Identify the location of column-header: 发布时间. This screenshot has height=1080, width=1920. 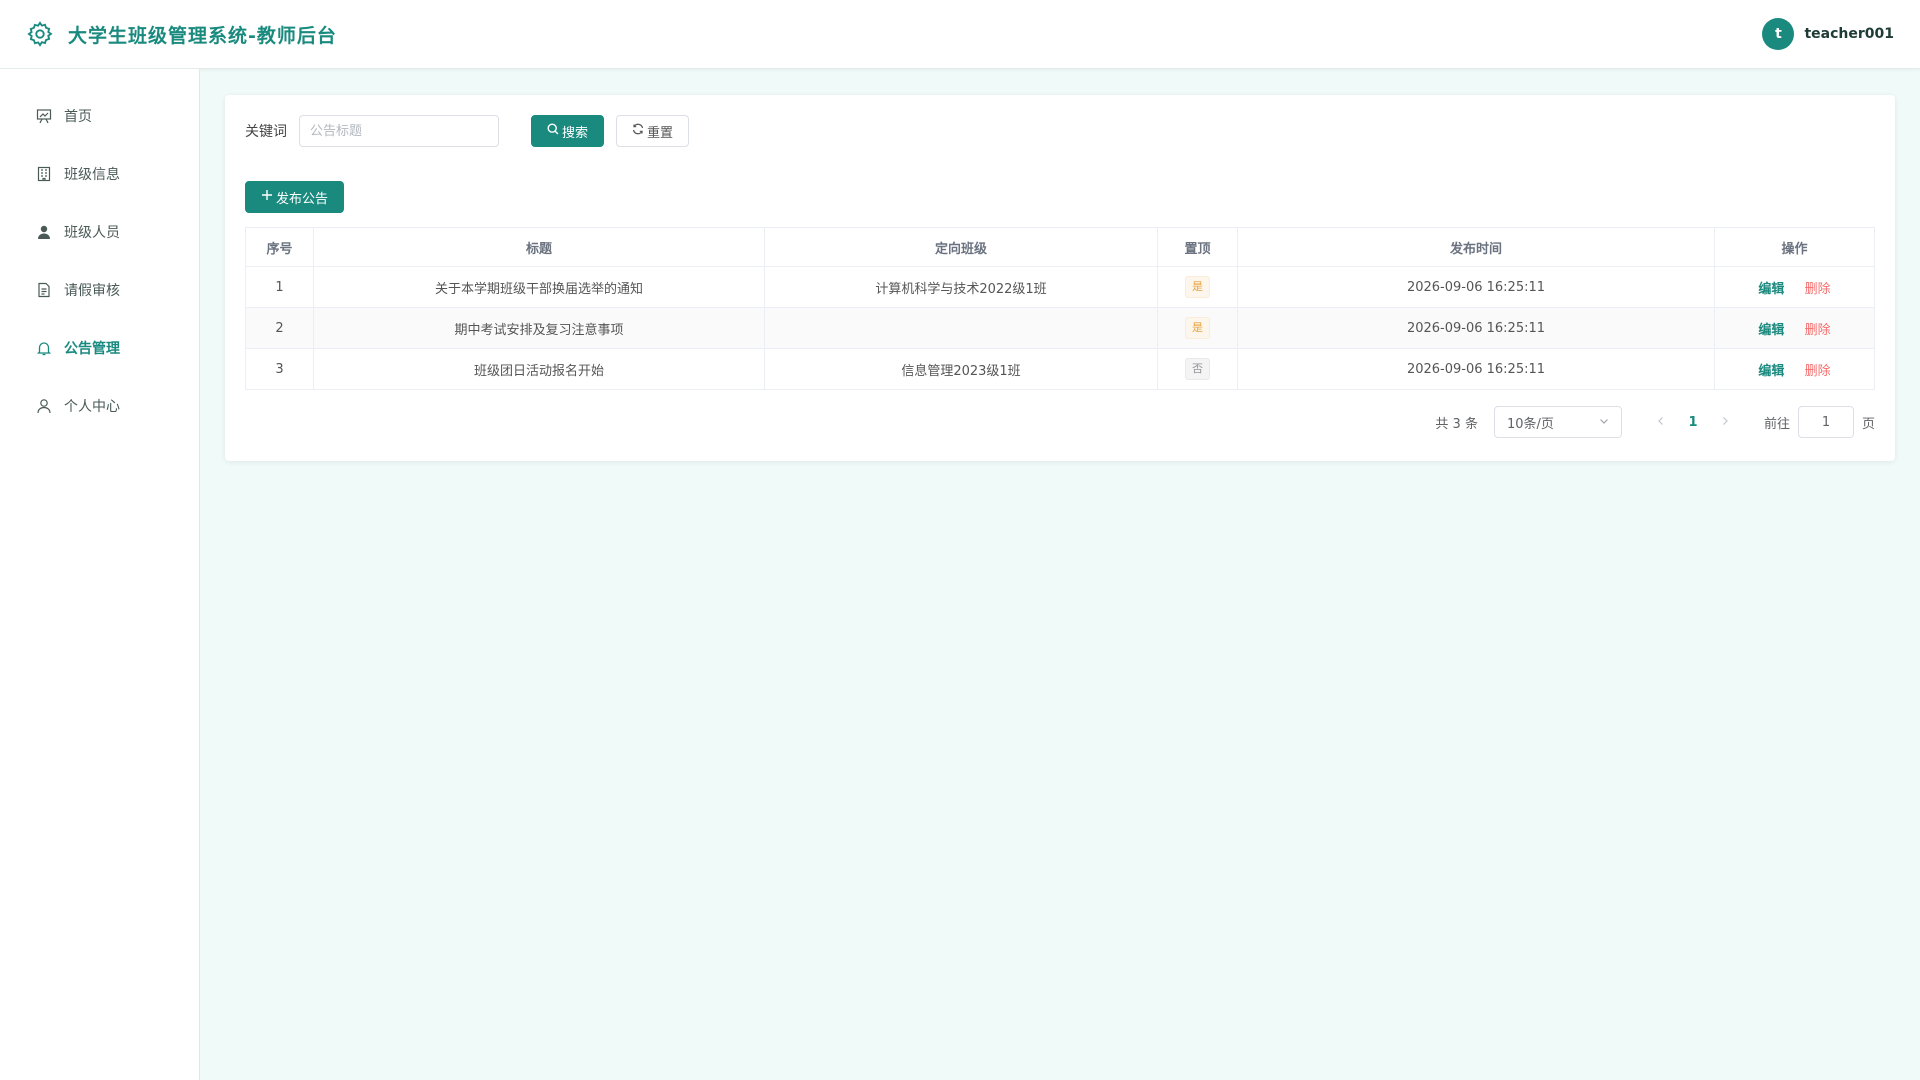
(1476, 247).